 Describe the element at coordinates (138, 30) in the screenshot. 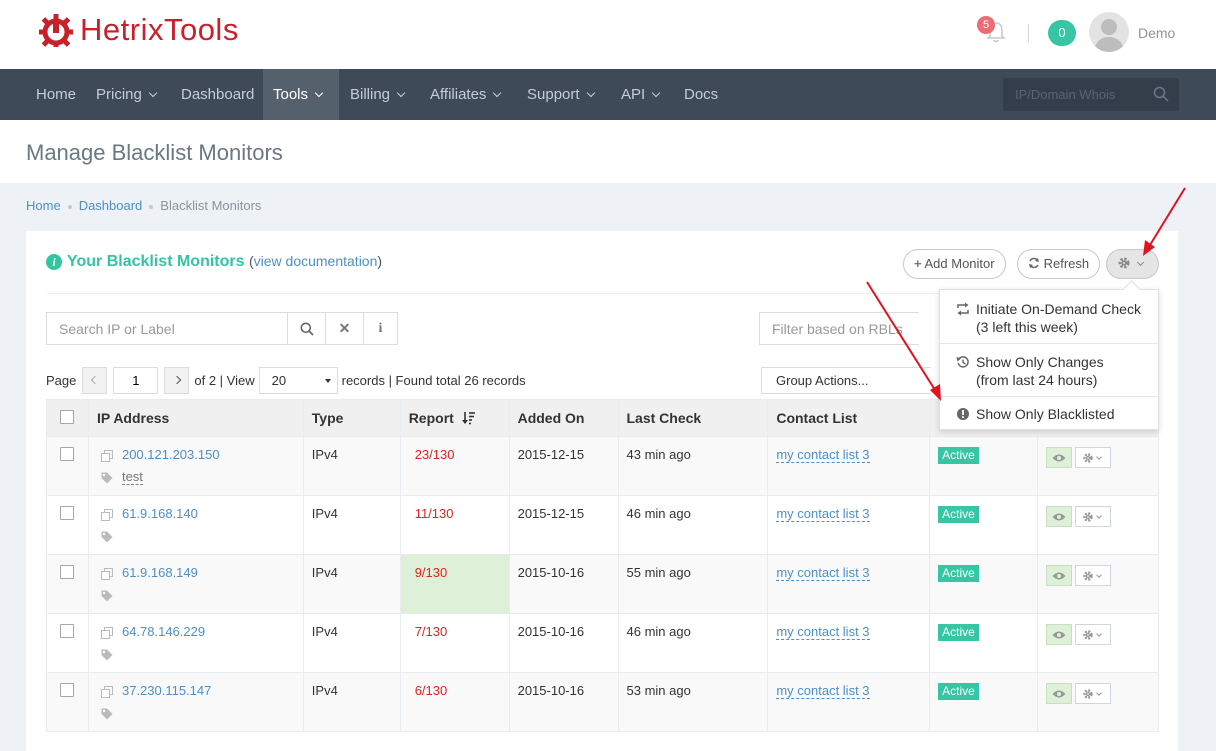

I see `logo: HetrixTools` at that location.